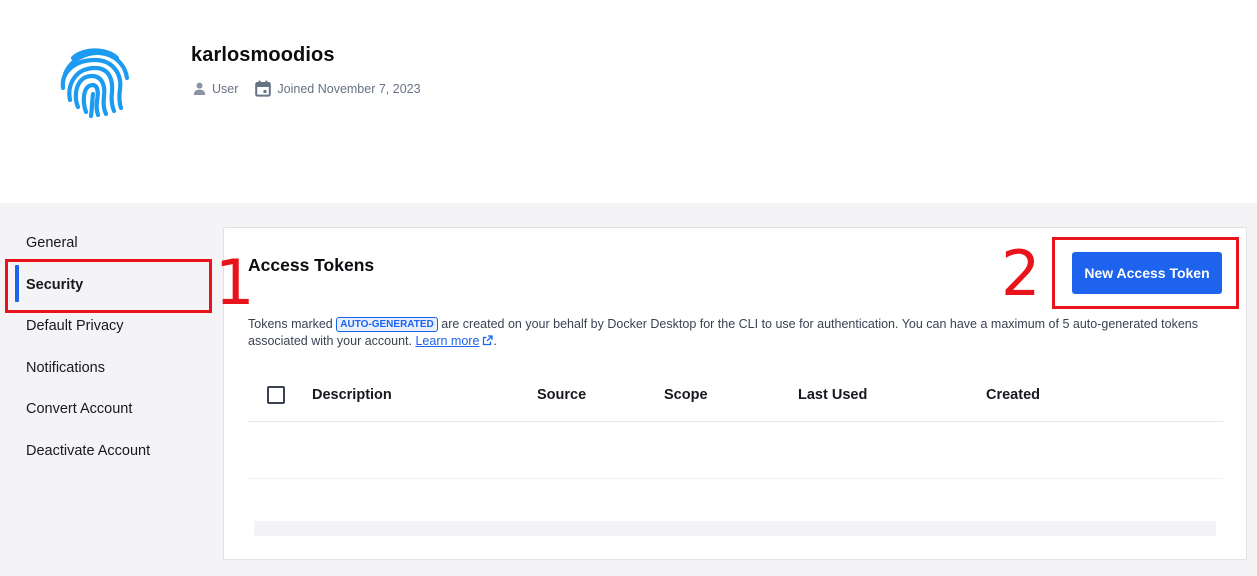 The image size is (1257, 576). I want to click on sidebar-item-default-privacy: Default Privacy, so click(75, 326).